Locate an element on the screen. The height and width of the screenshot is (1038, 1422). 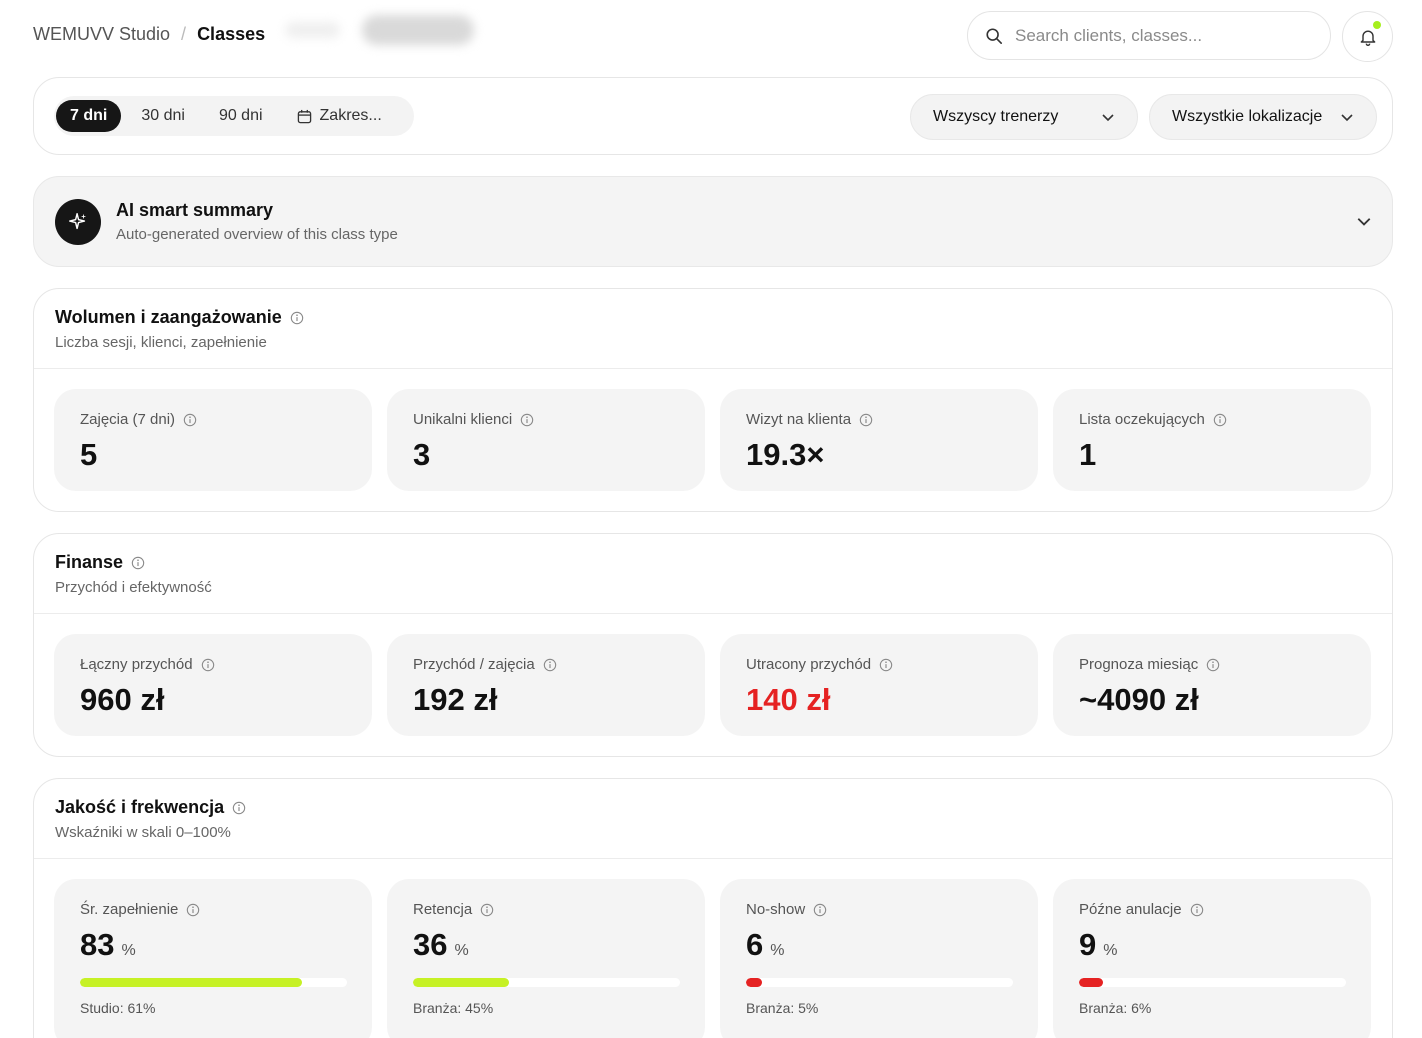
metric-label-text: Łączny przychód is located at coordinates (136, 664).